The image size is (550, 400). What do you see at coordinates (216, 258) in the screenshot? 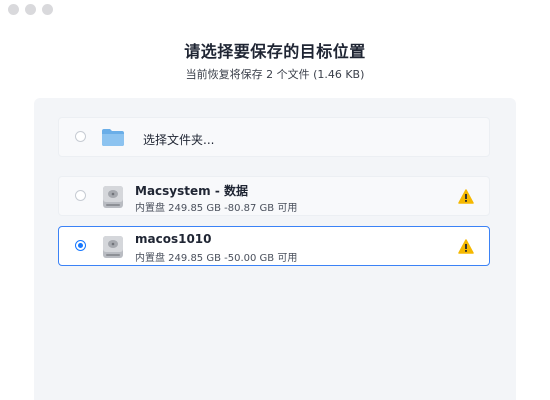
I see `disk-info: 内置盘 249.85 GB -50.00 GB 可用` at bounding box center [216, 258].